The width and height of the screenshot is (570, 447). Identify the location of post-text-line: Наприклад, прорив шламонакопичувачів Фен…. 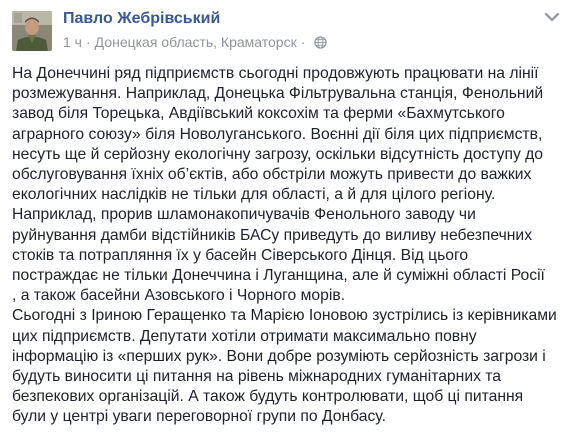
(244, 215).